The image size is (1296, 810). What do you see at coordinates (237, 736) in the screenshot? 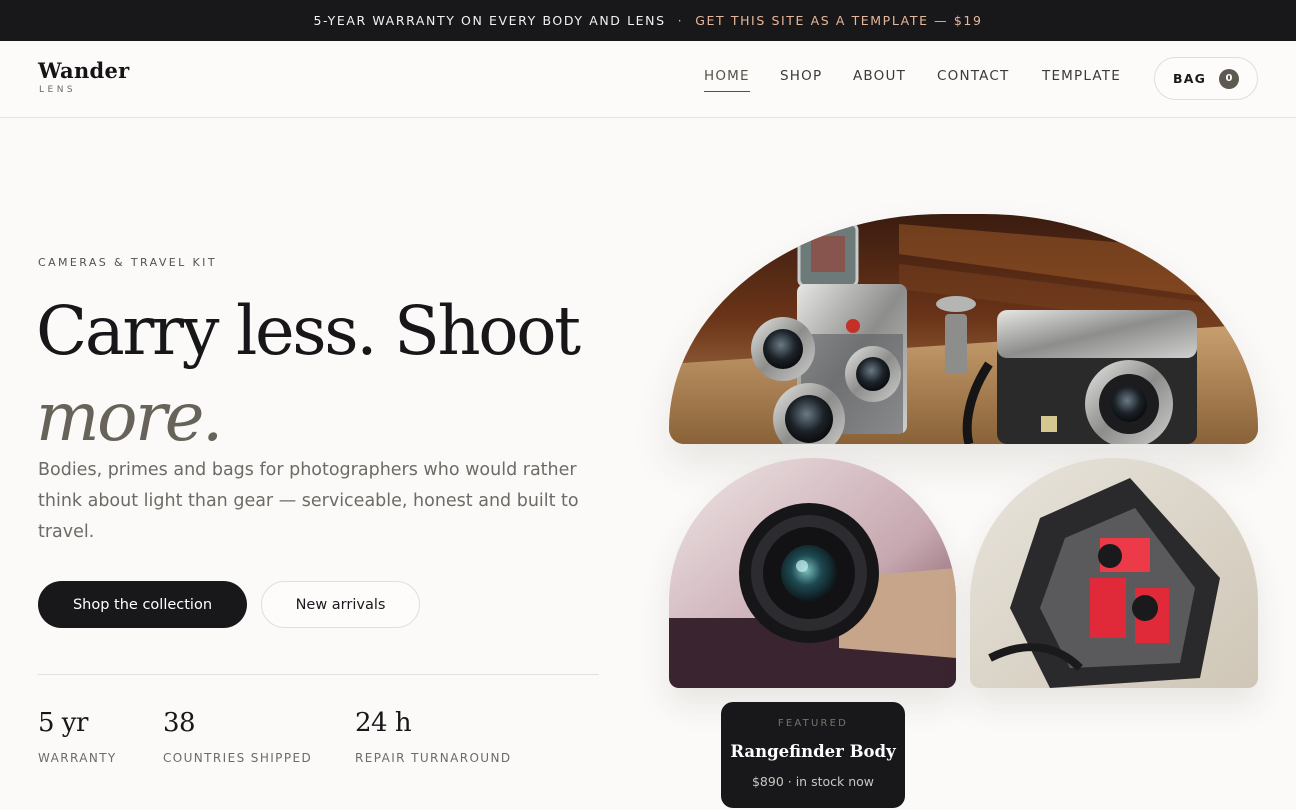
I see `stat-countries: 38 COUNTRIES SHIPPED` at bounding box center [237, 736].